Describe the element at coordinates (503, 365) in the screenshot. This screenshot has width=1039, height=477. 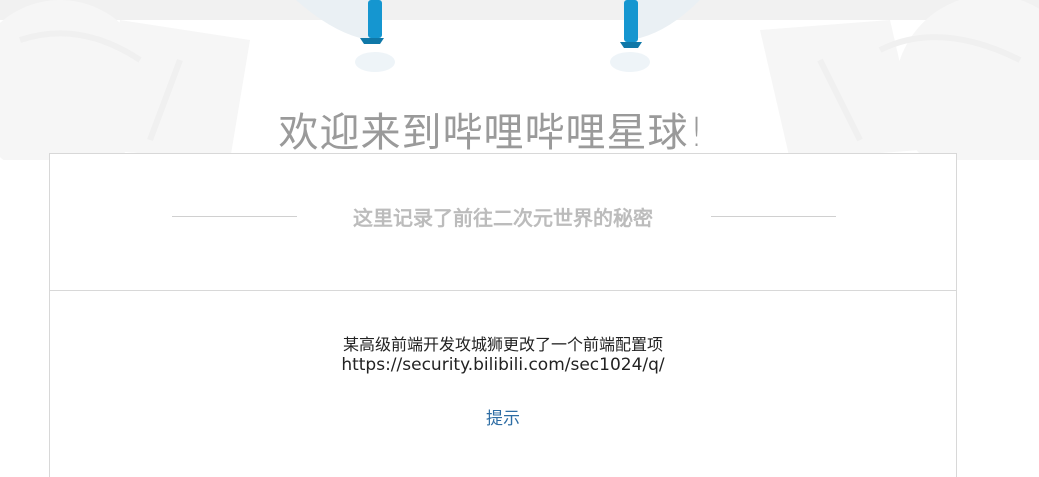
I see `puzzle-url: https://security.bilibili.com/sec1024/q/` at that location.